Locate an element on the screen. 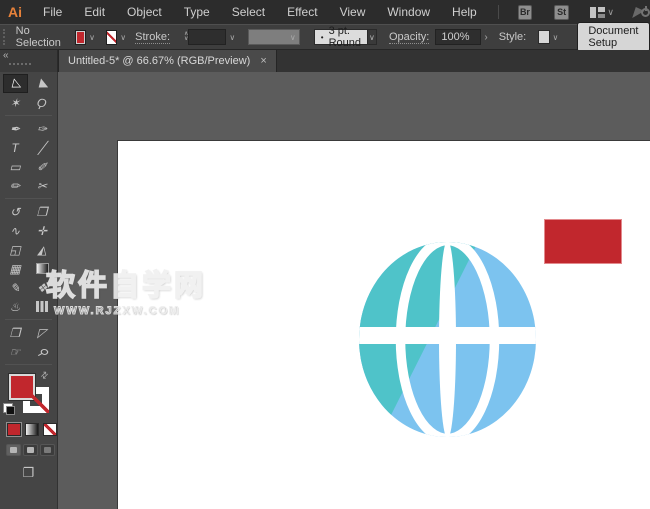 Image resolution: width=650 pixels, height=509 pixels. menu-type: Type is located at coordinates (197, 12).